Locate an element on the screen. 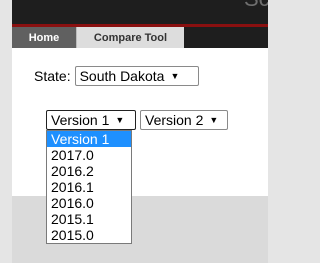 The width and height of the screenshot is (320, 263). dropdown-option: Version 1 is located at coordinates (89, 139).